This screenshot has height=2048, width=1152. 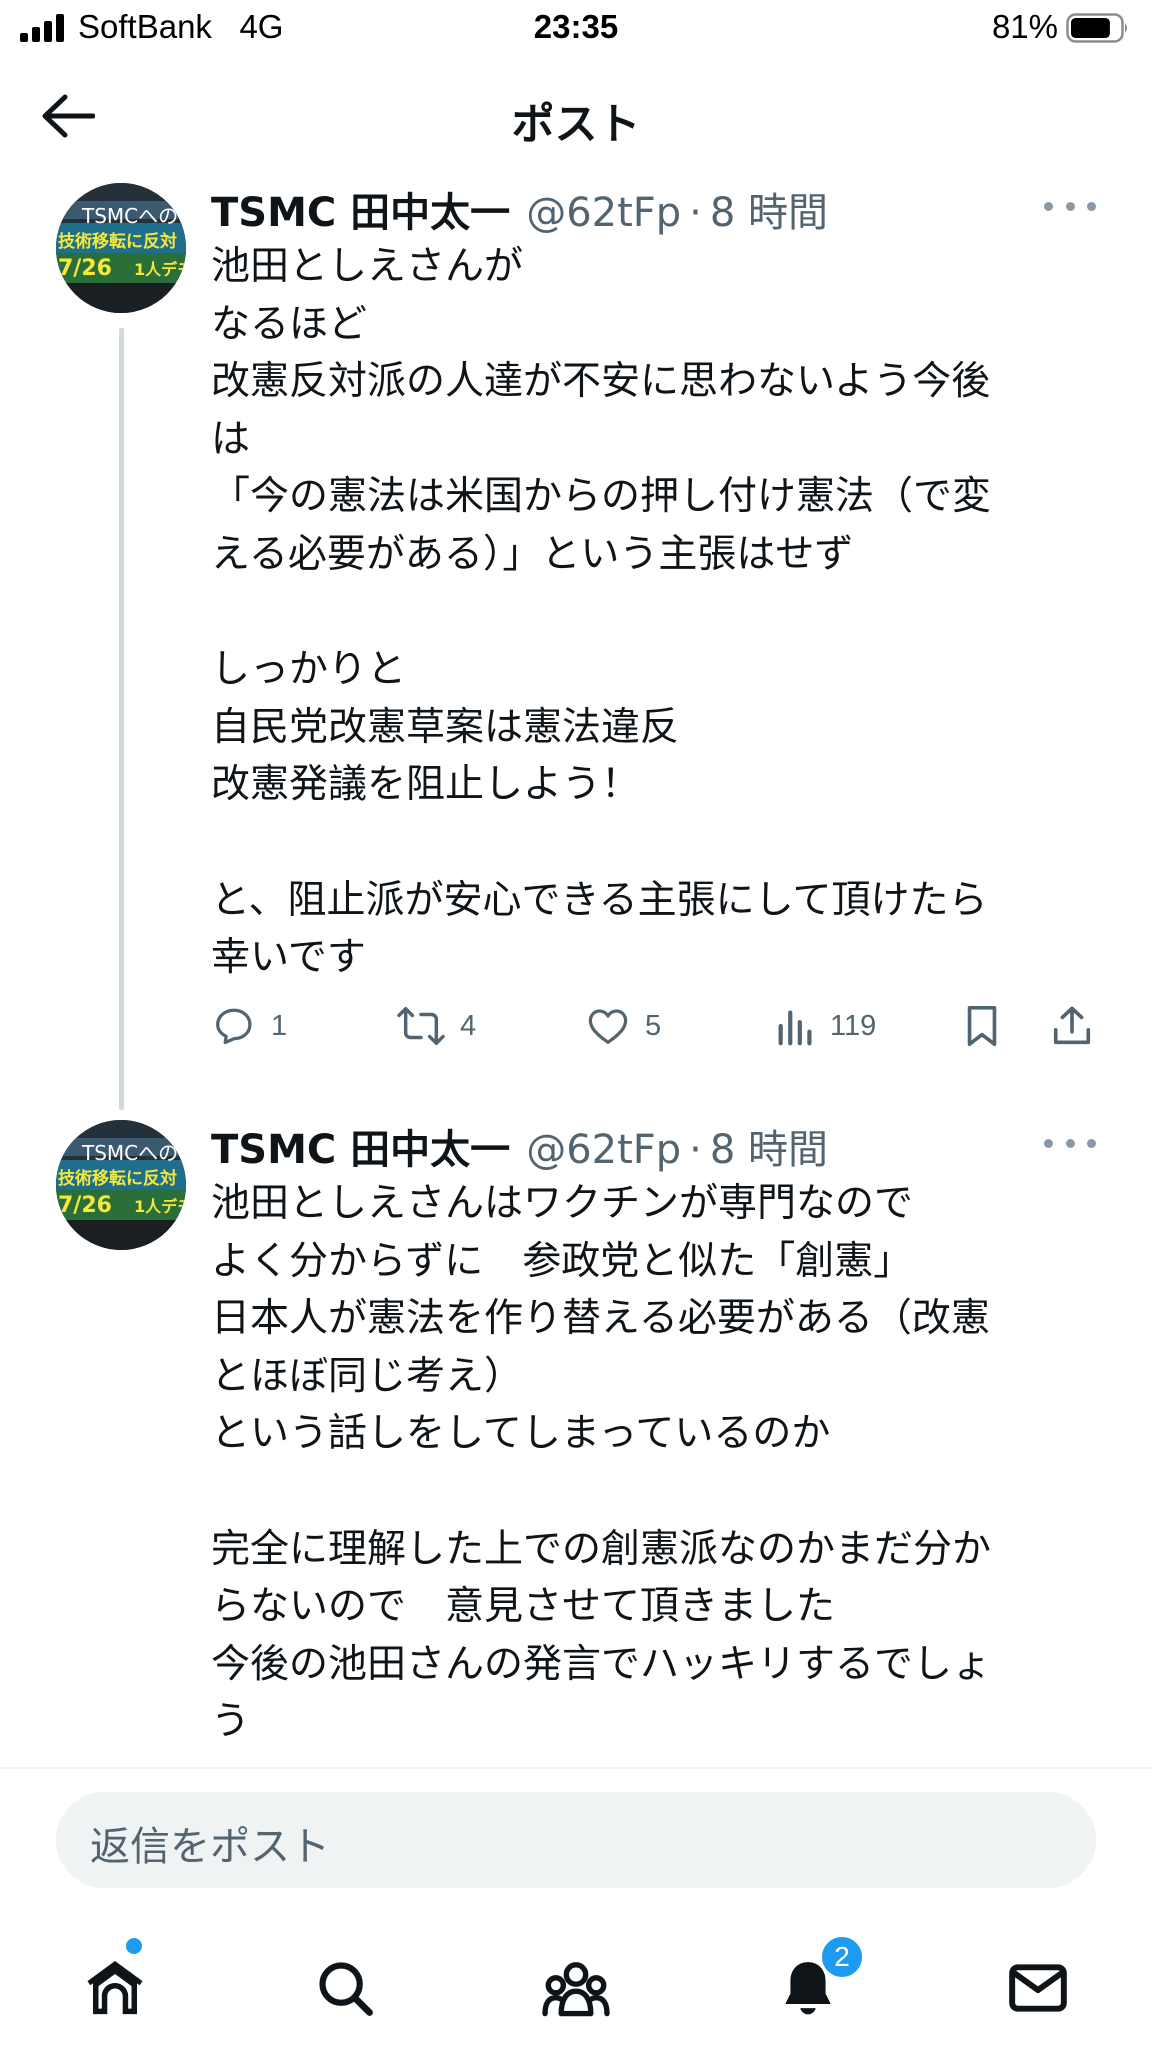 I want to click on share-icon, so click(x=1072, y=1025).